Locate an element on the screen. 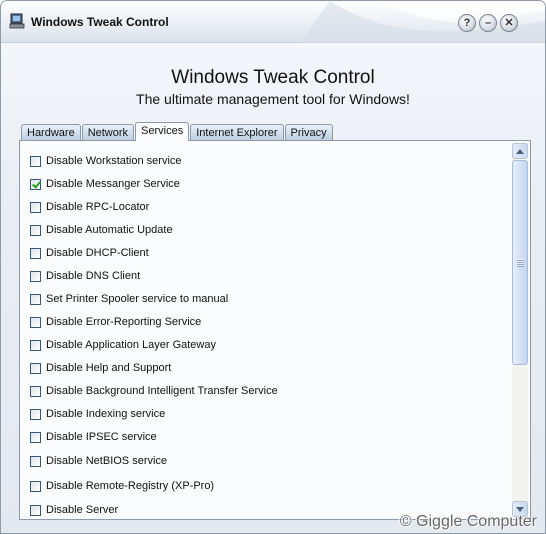 Image resolution: width=546 pixels, height=534 pixels. option-label: Disable Help and Support is located at coordinates (109, 368).